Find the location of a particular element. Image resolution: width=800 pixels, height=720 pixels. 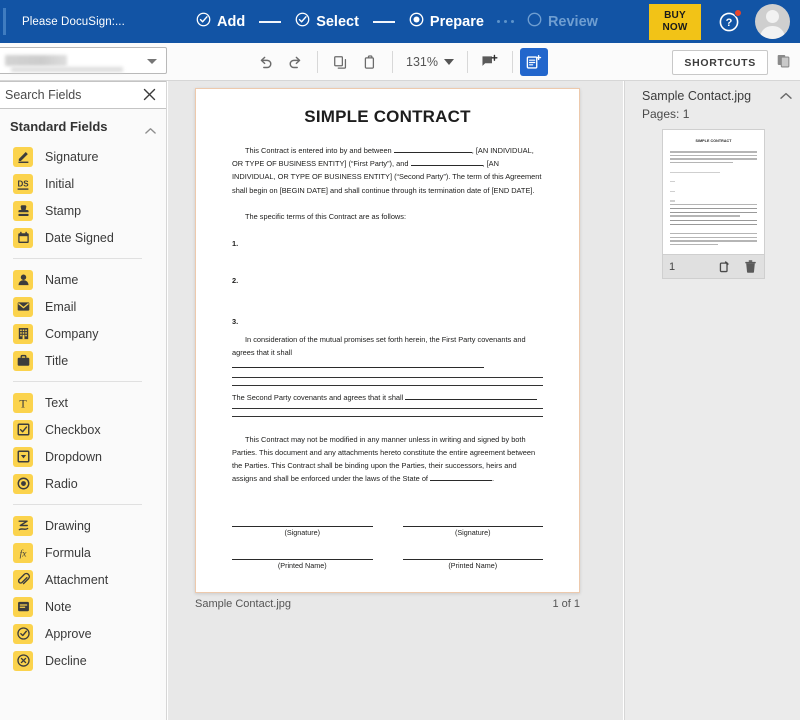

drawing-icon is located at coordinates (23, 525).